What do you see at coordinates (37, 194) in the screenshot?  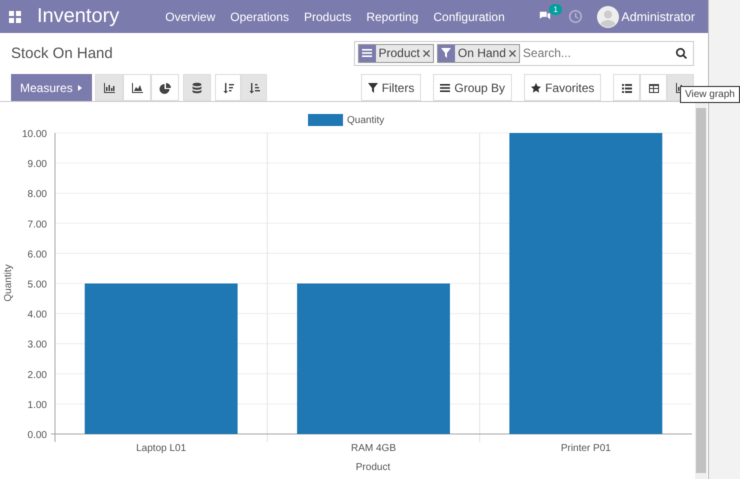 I see `axis-tick-label: 8.00` at bounding box center [37, 194].